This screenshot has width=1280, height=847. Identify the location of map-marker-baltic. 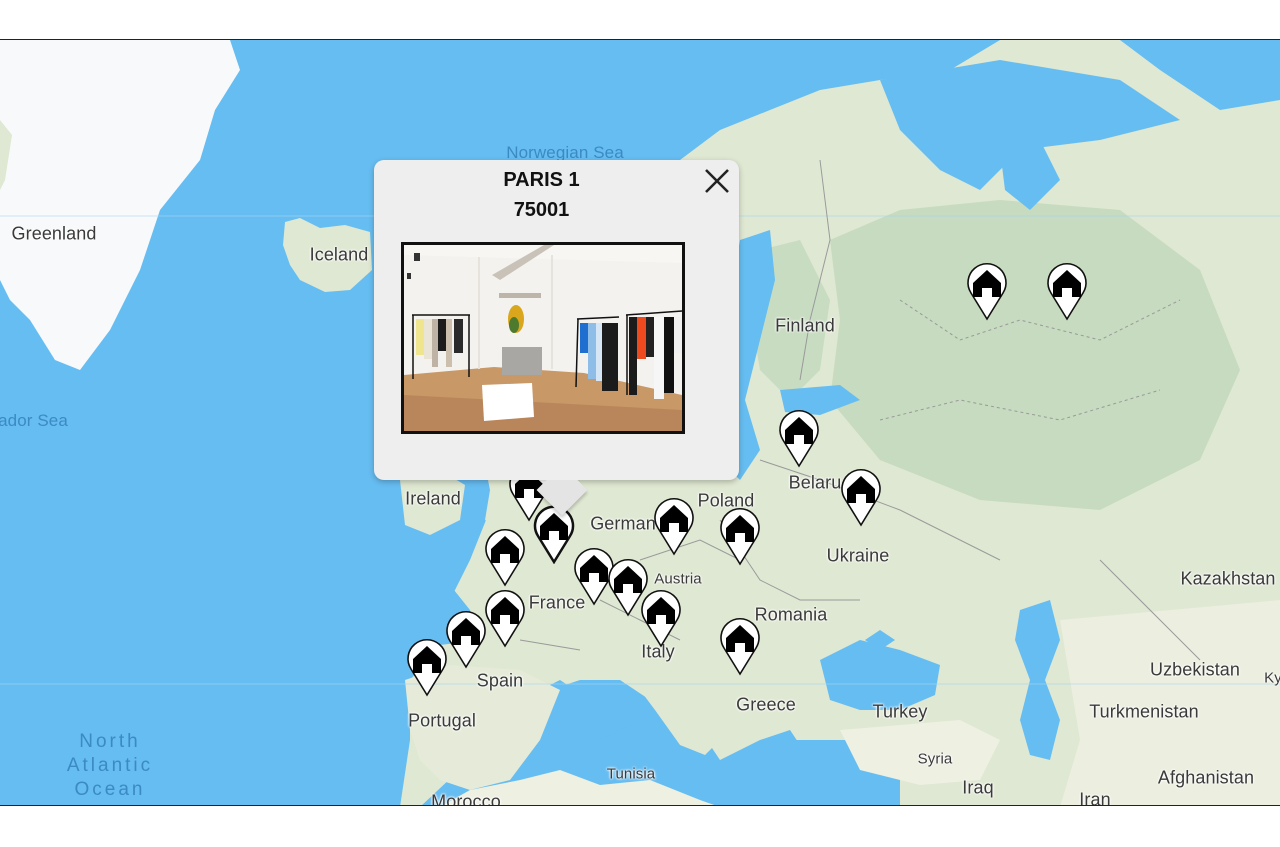
(799, 438).